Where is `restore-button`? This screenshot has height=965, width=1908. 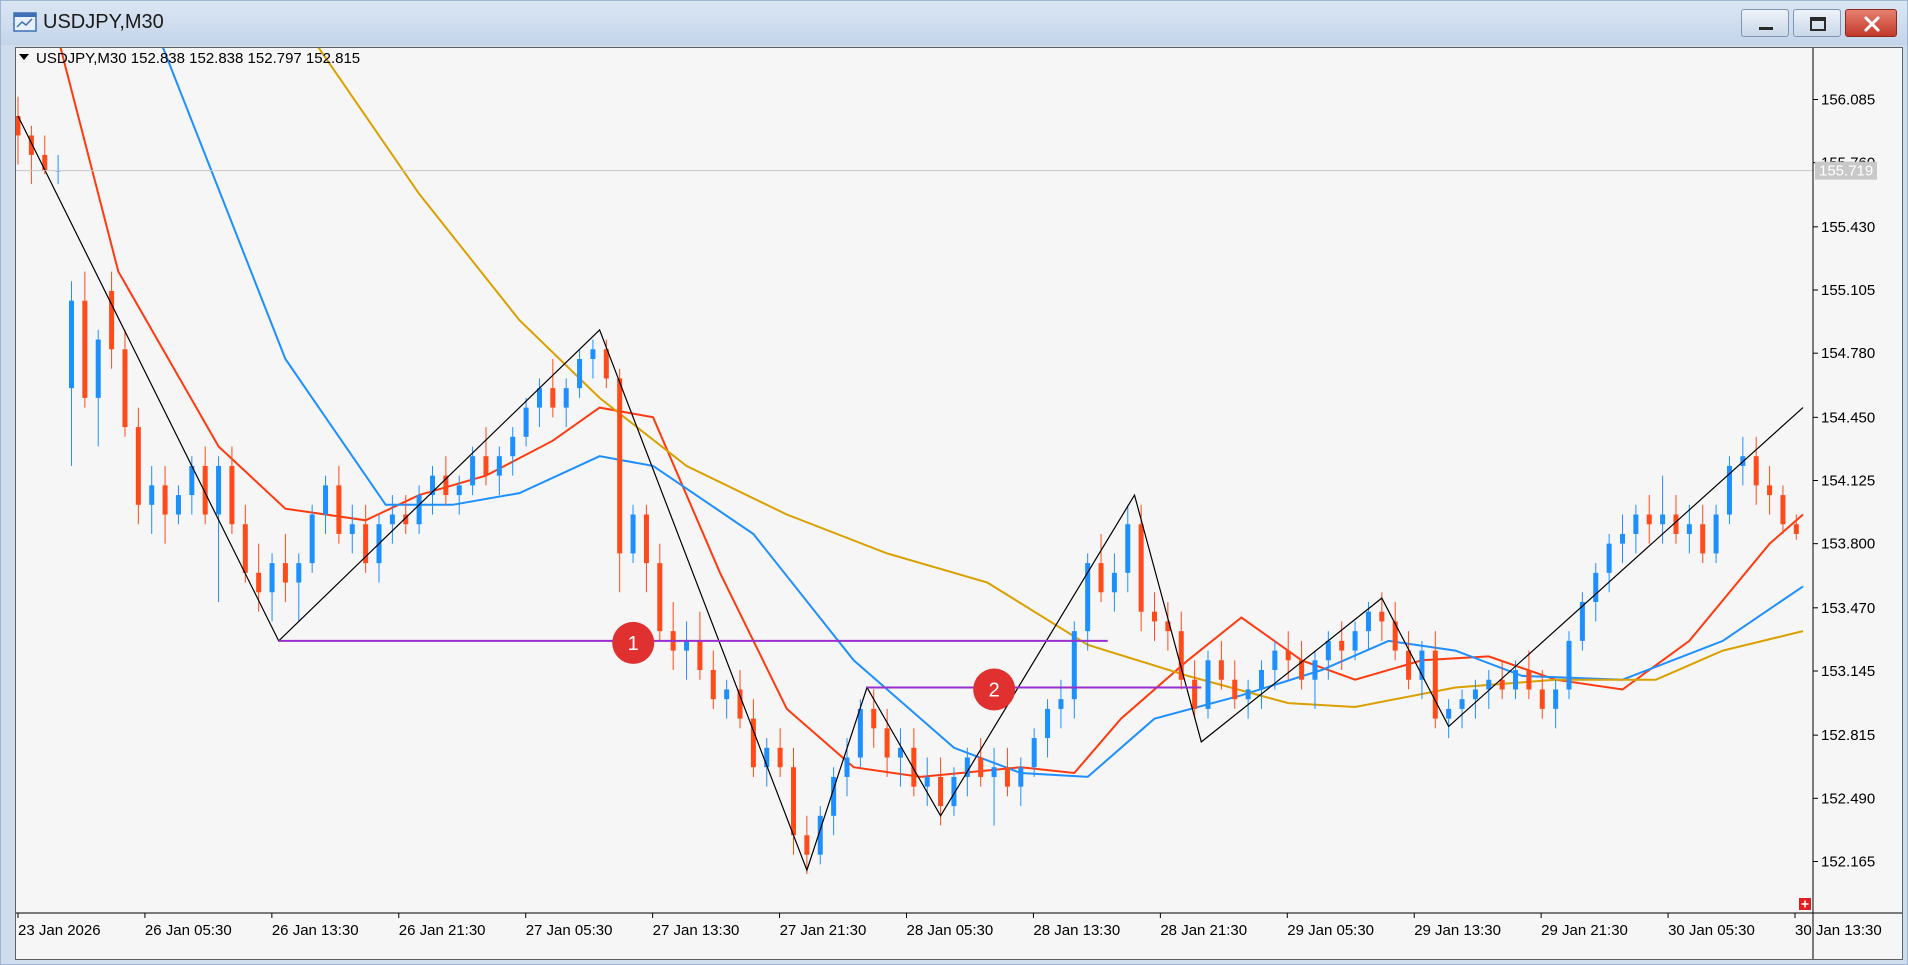
restore-button is located at coordinates (1817, 23).